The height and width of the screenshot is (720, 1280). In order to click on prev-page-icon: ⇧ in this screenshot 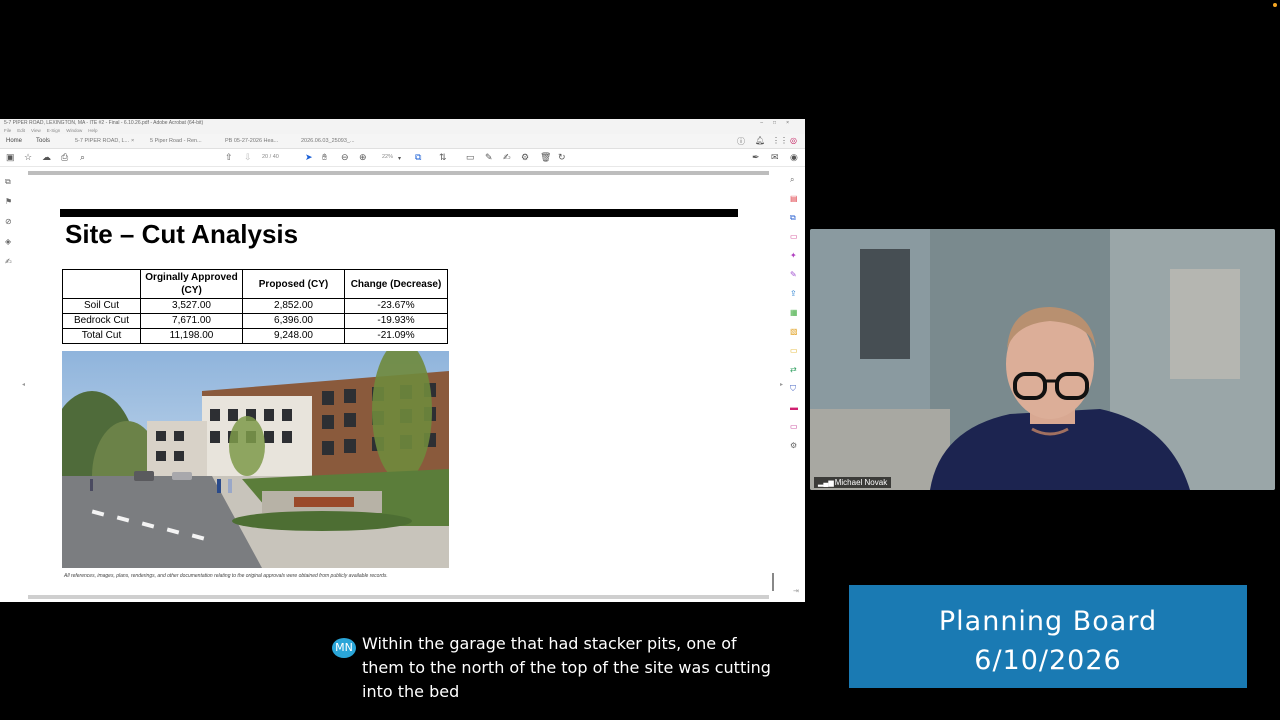, I will do `click(229, 157)`.